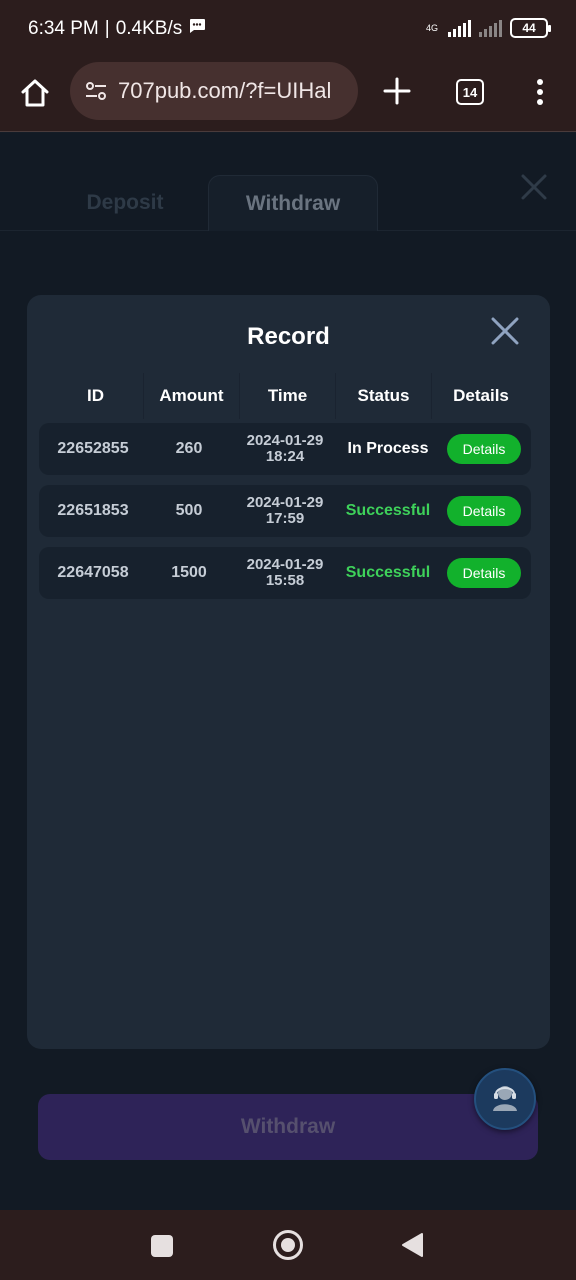 The width and height of the screenshot is (576, 1280). Describe the element at coordinates (397, 91) in the screenshot. I see `new-tab-icon` at that location.